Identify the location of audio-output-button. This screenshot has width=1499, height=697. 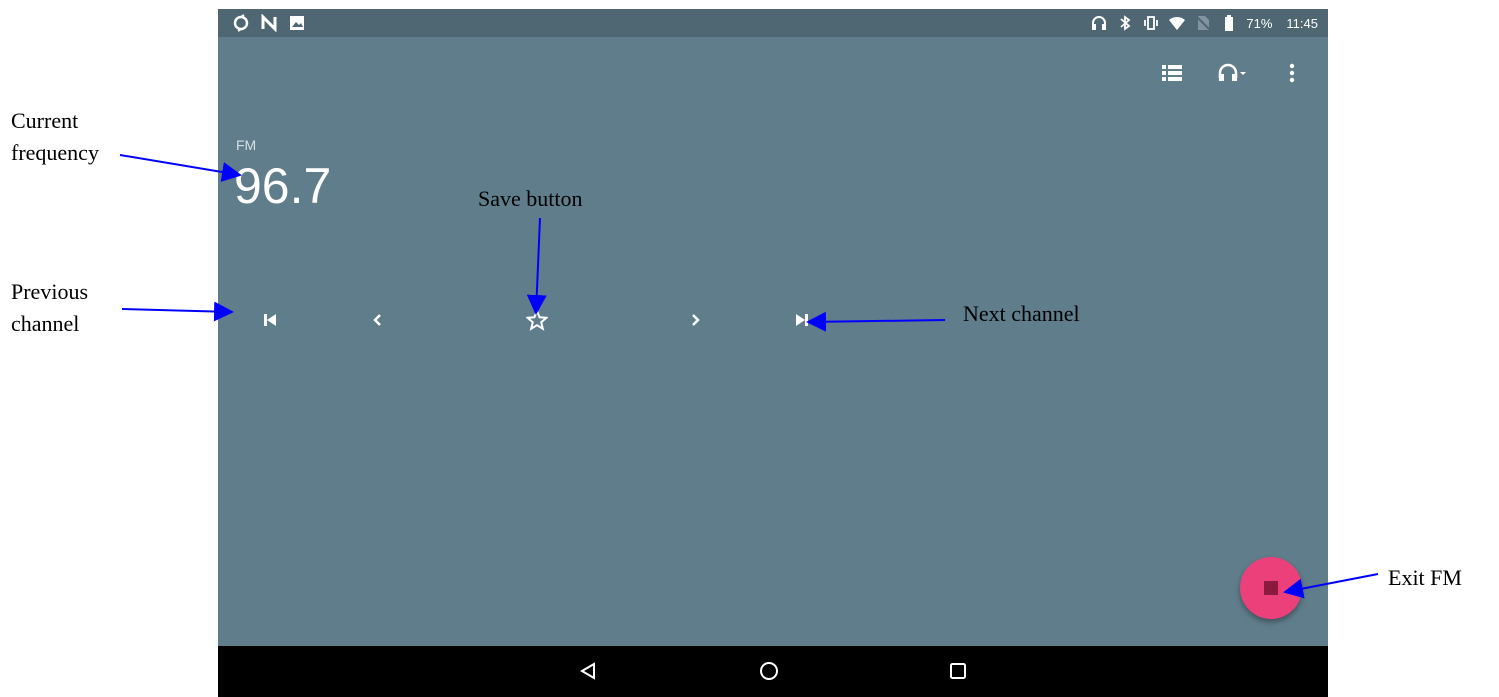
(1232, 73).